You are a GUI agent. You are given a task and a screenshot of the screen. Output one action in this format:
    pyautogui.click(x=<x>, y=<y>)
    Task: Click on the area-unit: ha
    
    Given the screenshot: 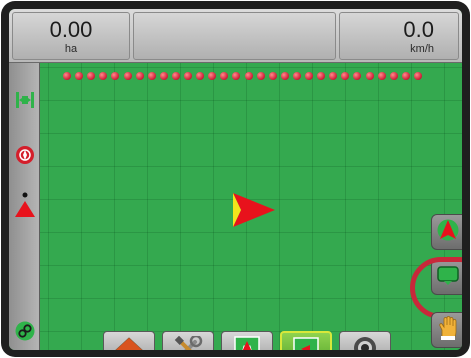 What is the action you would take?
    pyautogui.click(x=71, y=49)
    